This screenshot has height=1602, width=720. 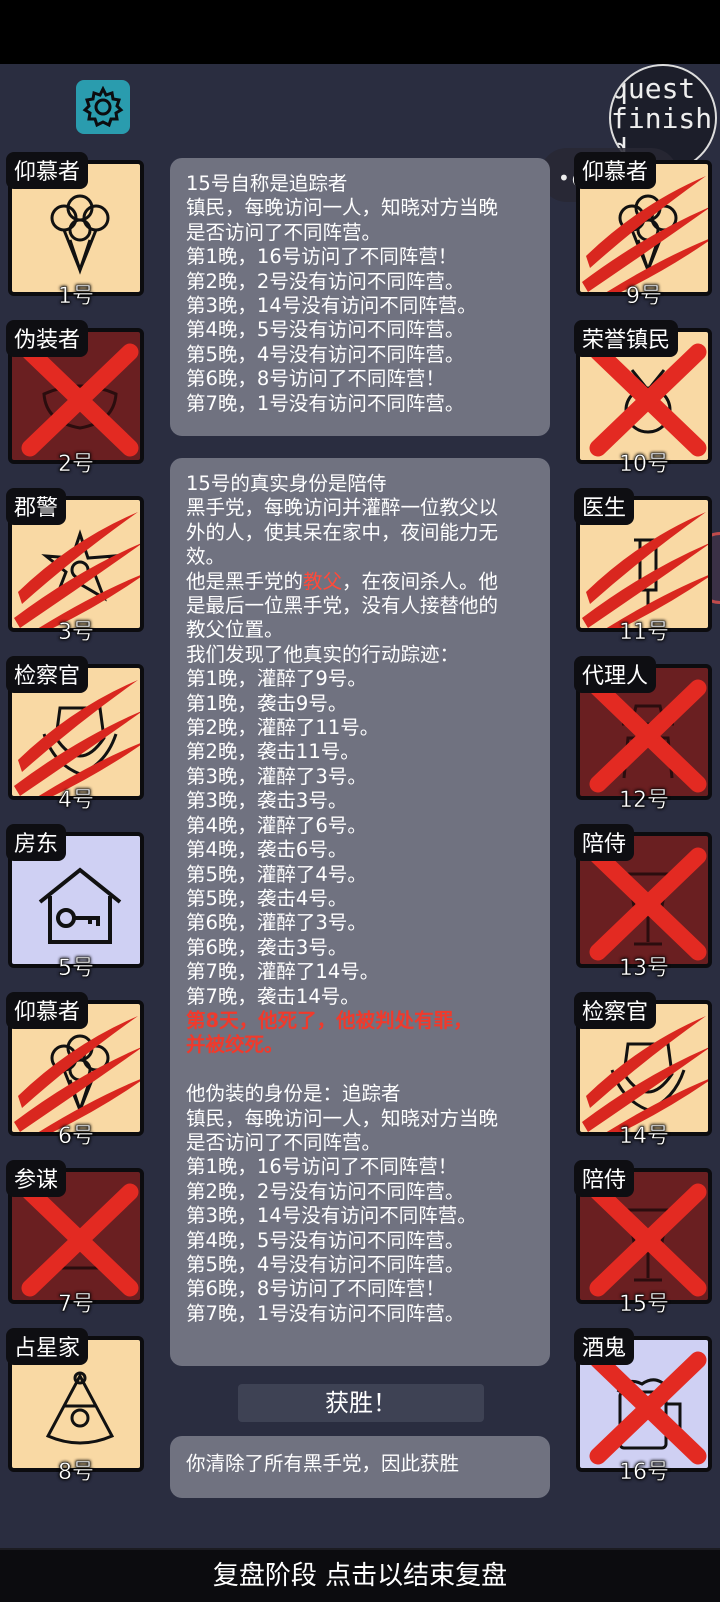 I want to click on player-number: 7号, so click(x=76, y=1304).